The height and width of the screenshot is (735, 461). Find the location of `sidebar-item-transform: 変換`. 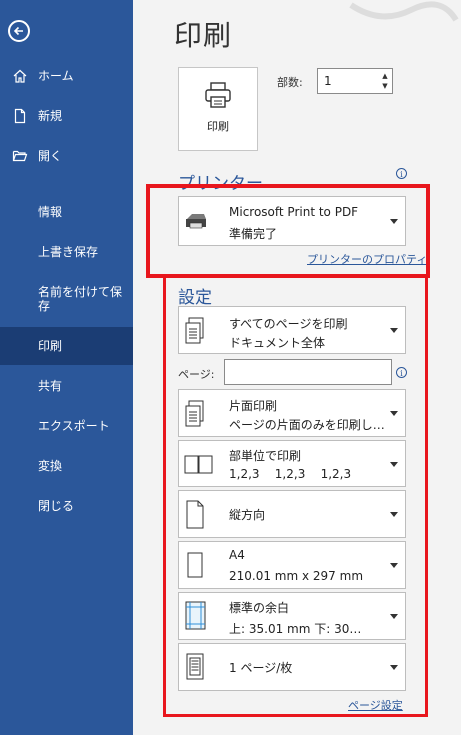

sidebar-item-transform: 変換 is located at coordinates (66, 466).